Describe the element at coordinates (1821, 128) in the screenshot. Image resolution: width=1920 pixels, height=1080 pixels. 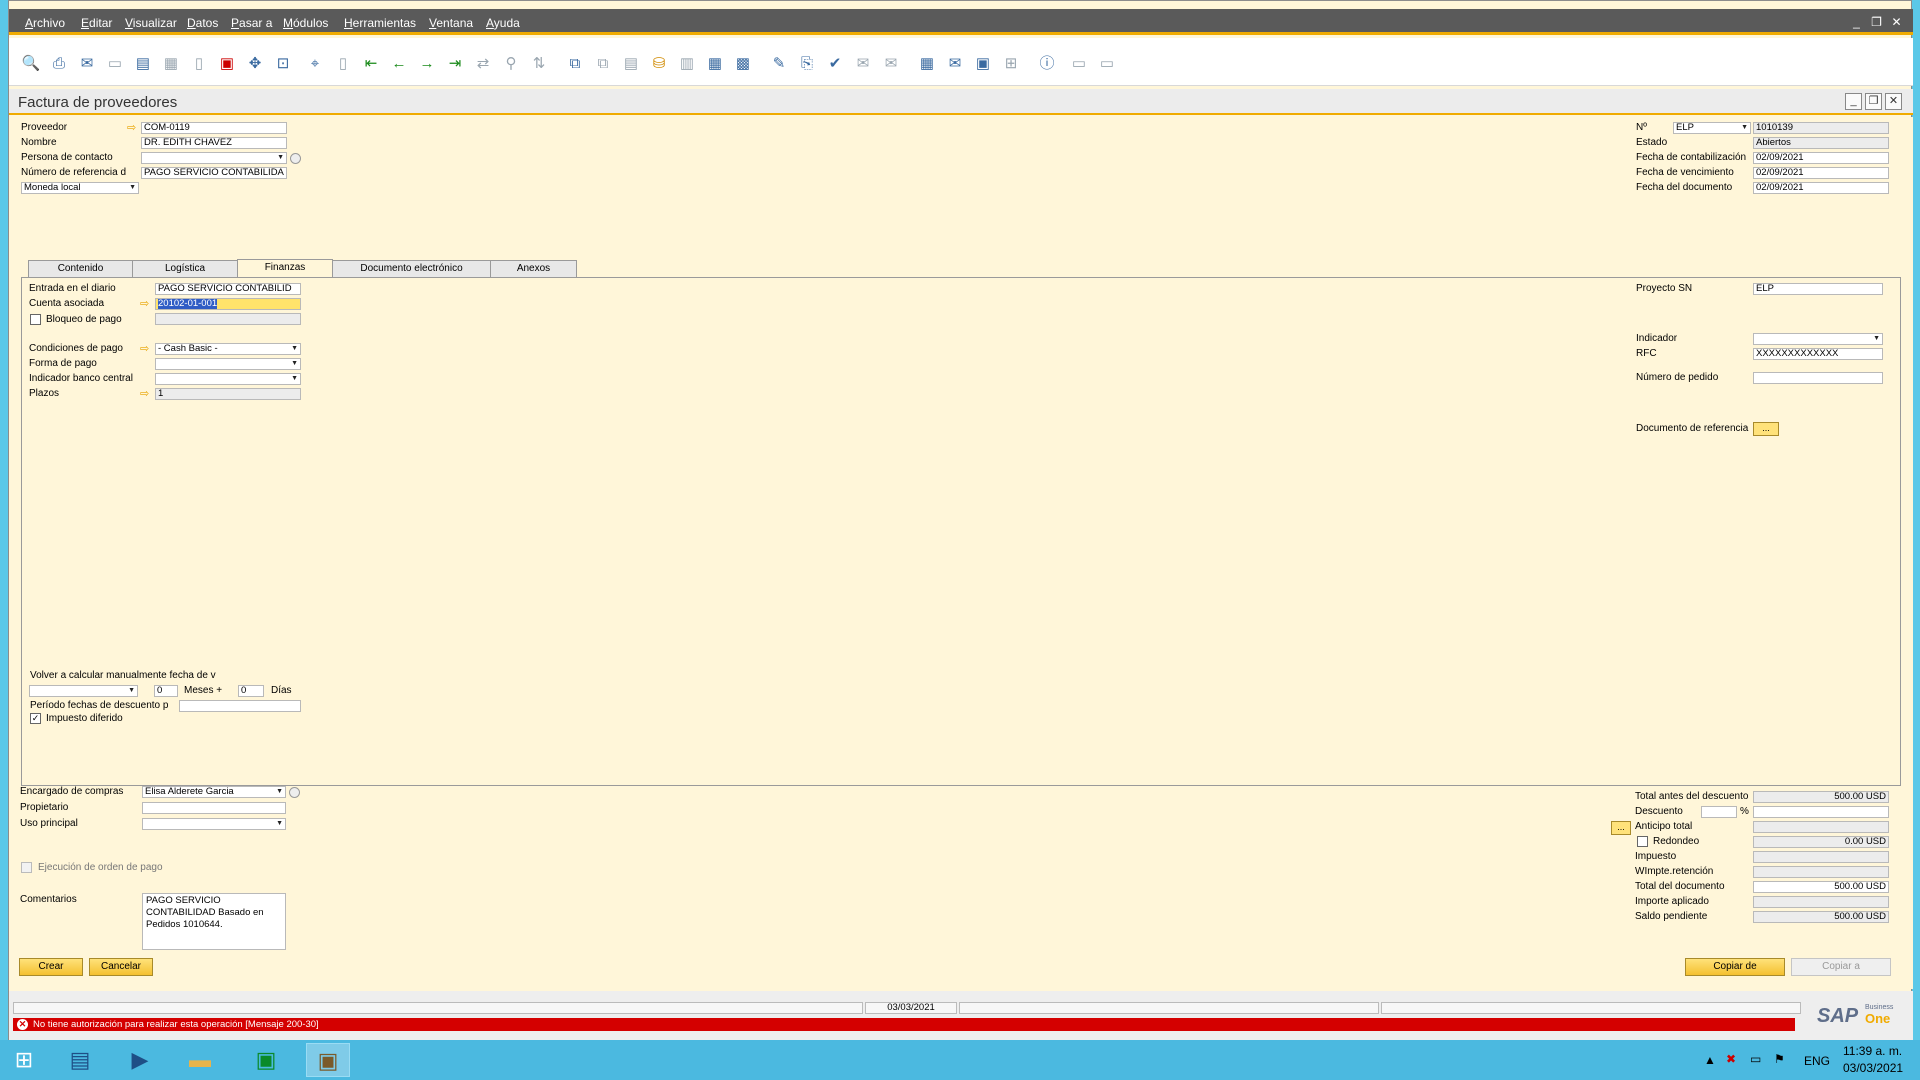
I see `document-number-field: 1010139` at that location.